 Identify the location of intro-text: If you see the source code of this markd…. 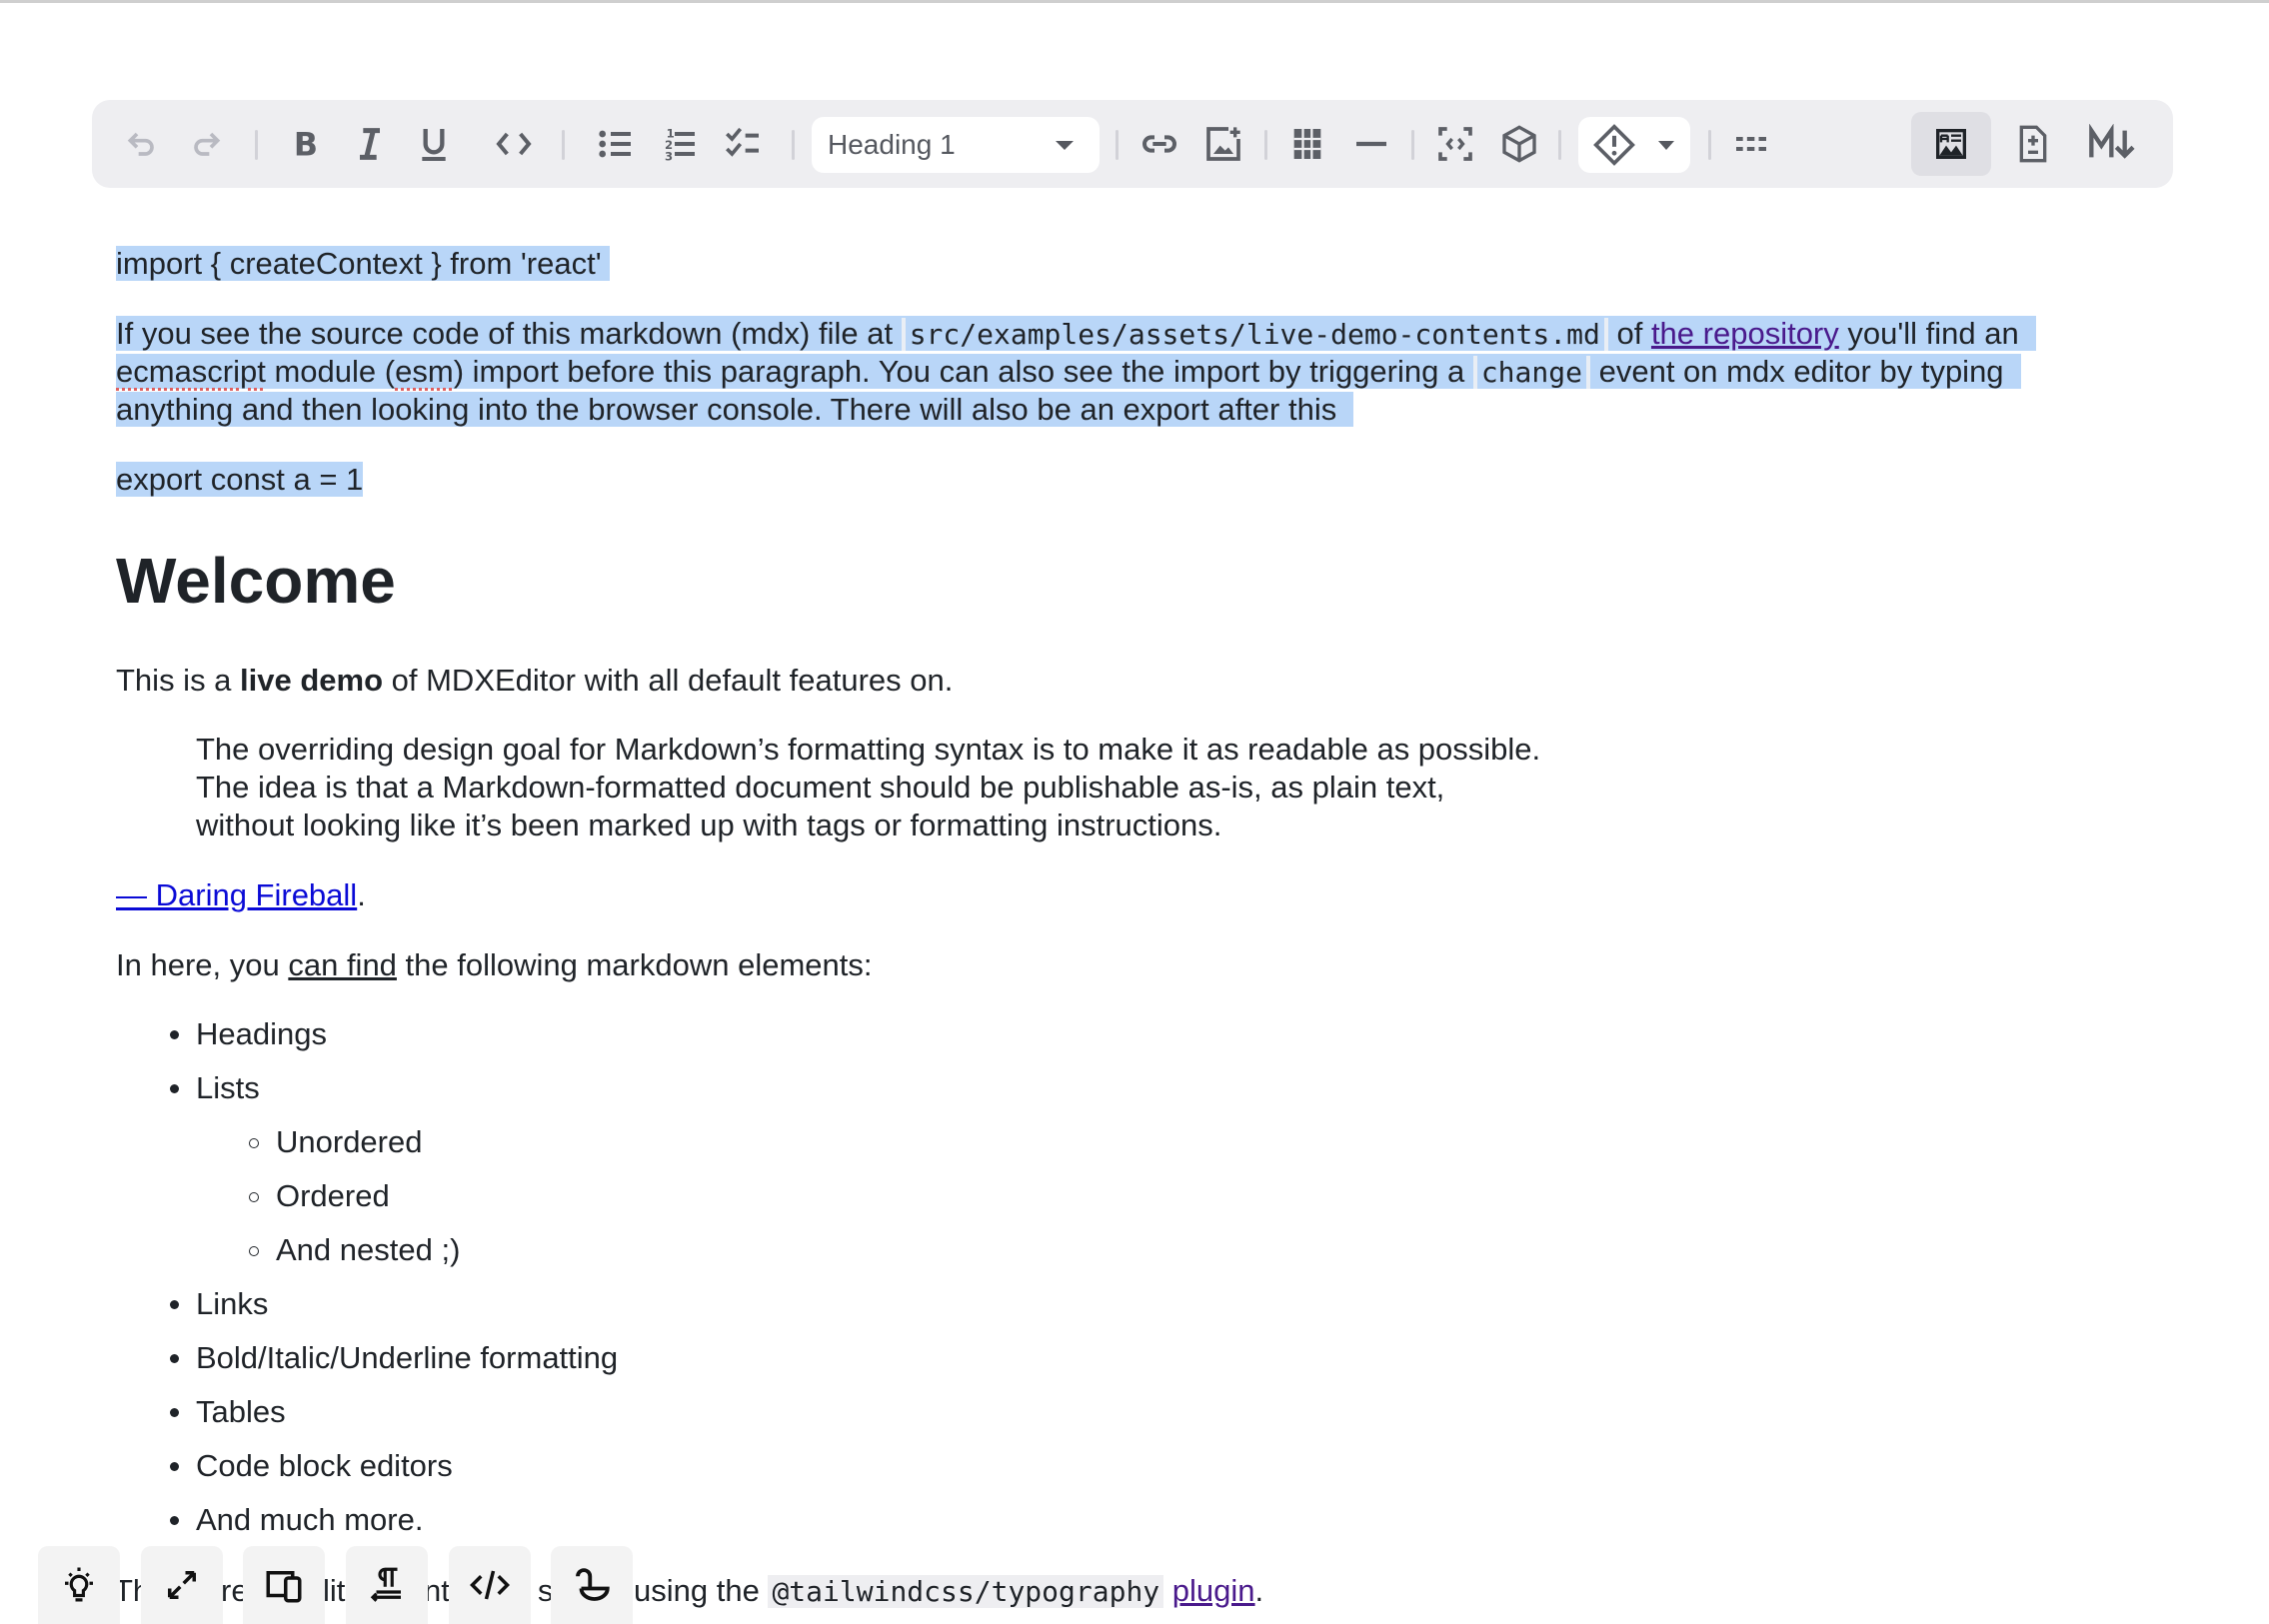
(509, 334).